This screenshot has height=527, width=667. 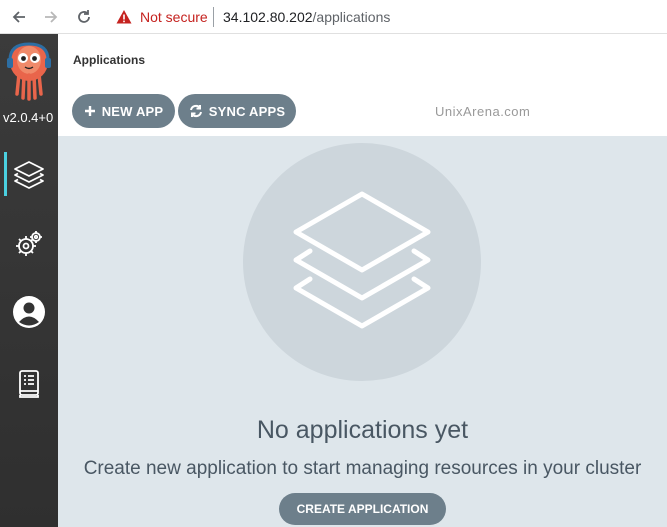 What do you see at coordinates (362, 111) in the screenshot?
I see `toolbar: NEW APP SYNC APPS UnixArena.com` at bounding box center [362, 111].